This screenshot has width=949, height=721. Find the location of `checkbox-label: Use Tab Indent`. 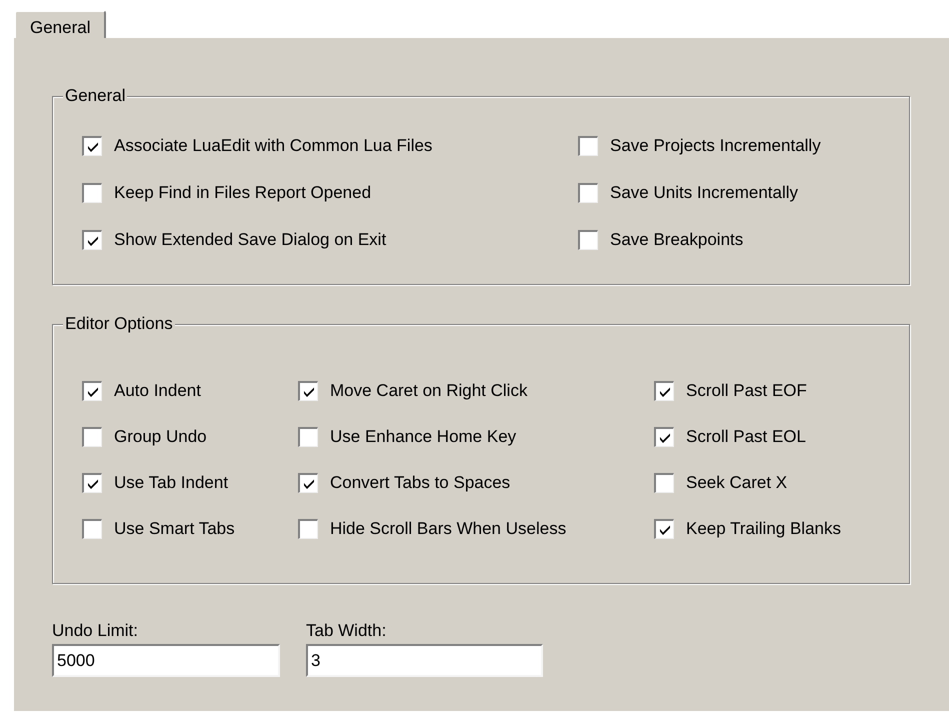

checkbox-label: Use Tab Indent is located at coordinates (171, 483).